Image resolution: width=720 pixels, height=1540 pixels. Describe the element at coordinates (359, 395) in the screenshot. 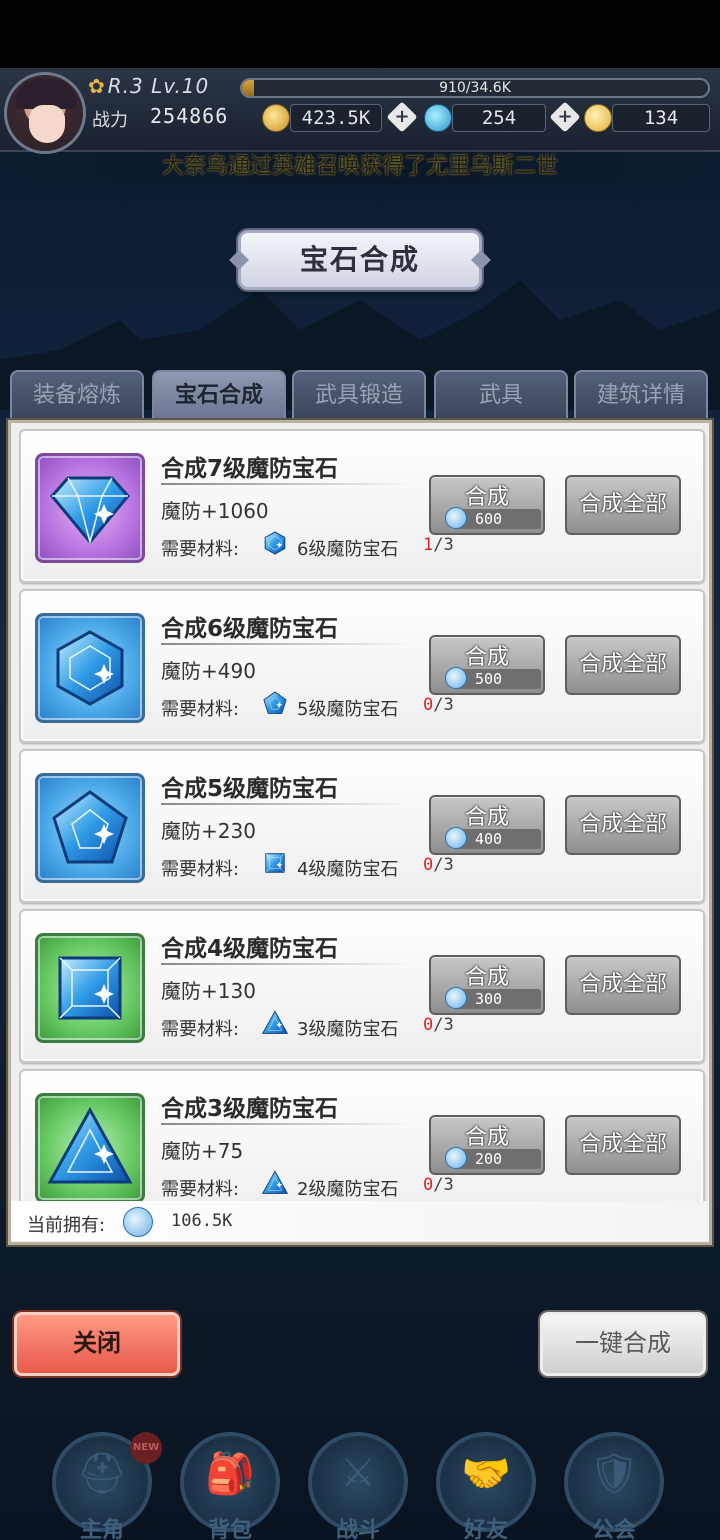

I see `tab-weapon-forging: 武具锻造` at that location.